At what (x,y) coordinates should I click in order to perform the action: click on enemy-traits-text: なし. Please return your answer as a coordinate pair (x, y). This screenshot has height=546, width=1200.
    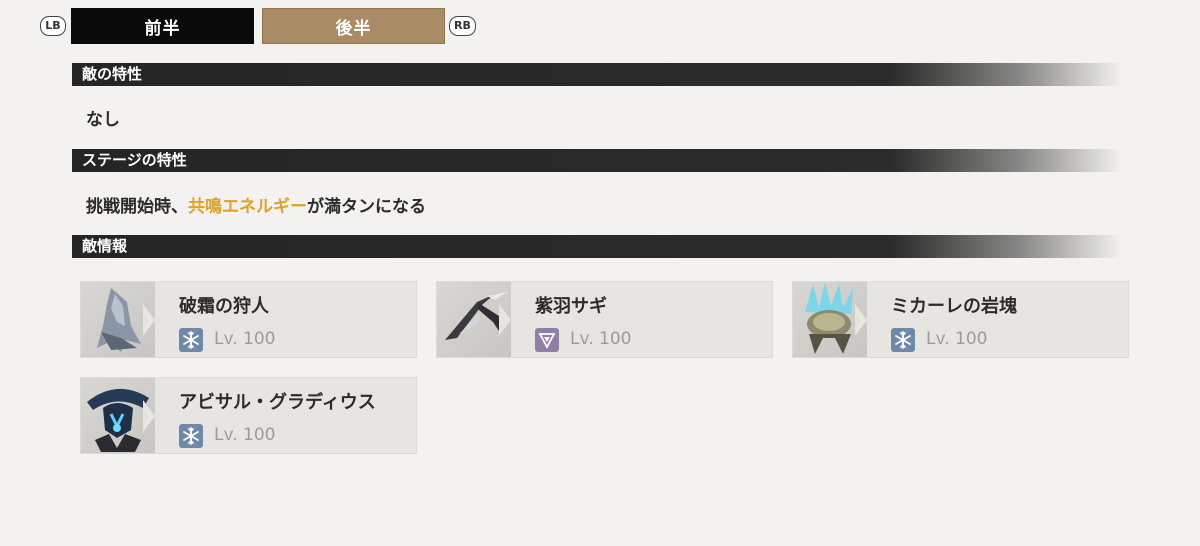
    Looking at the image, I should click on (103, 120).